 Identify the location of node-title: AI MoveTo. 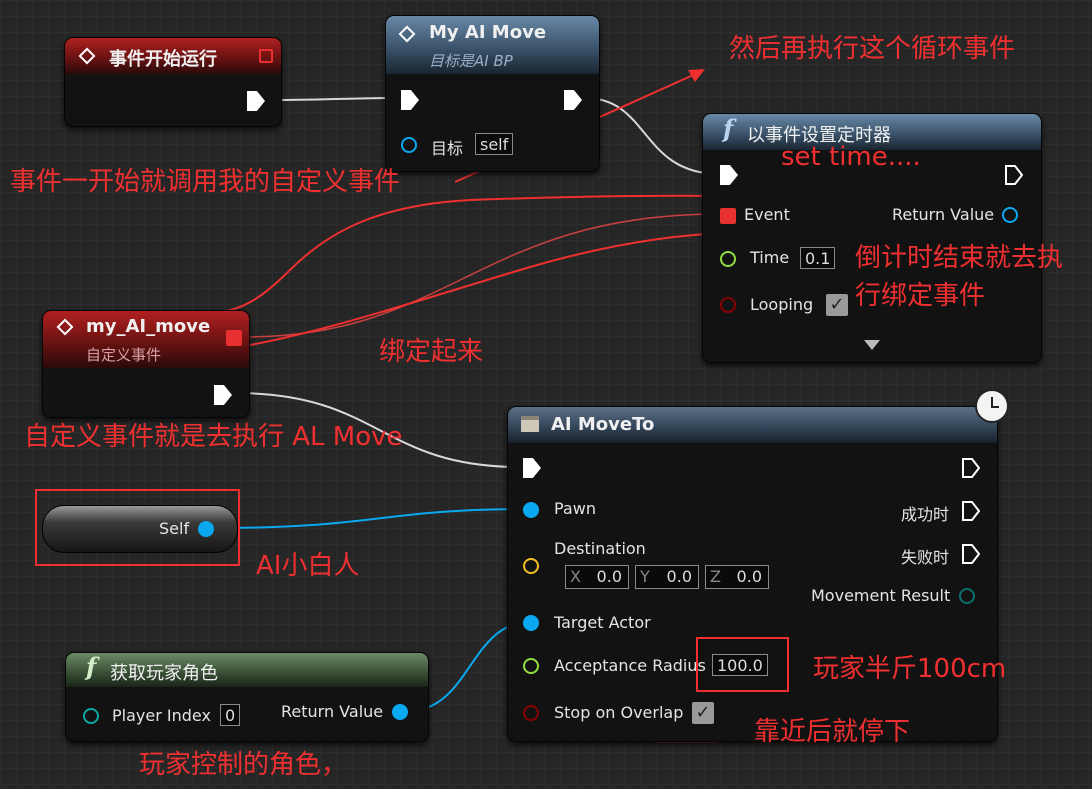
(603, 424).